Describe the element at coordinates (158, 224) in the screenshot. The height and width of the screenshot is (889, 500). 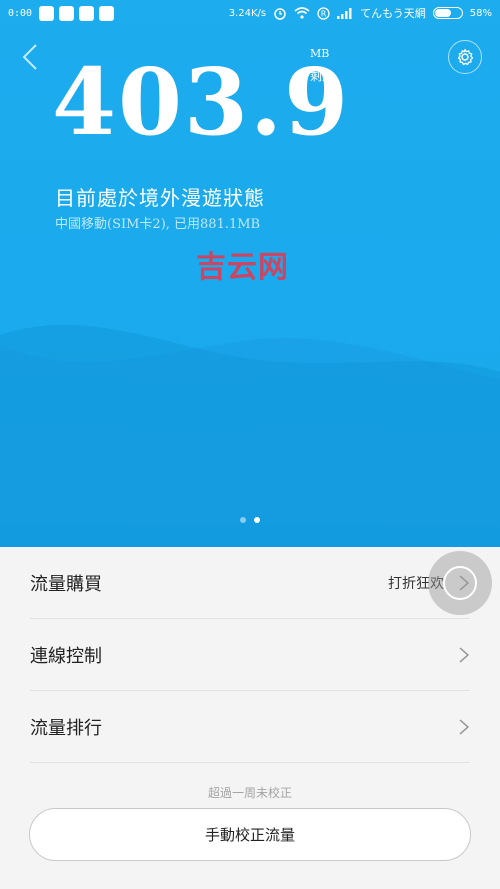
I see `sim-usage-subtitle: 中國移動(SIM卡2), 已用881.1MB` at that location.